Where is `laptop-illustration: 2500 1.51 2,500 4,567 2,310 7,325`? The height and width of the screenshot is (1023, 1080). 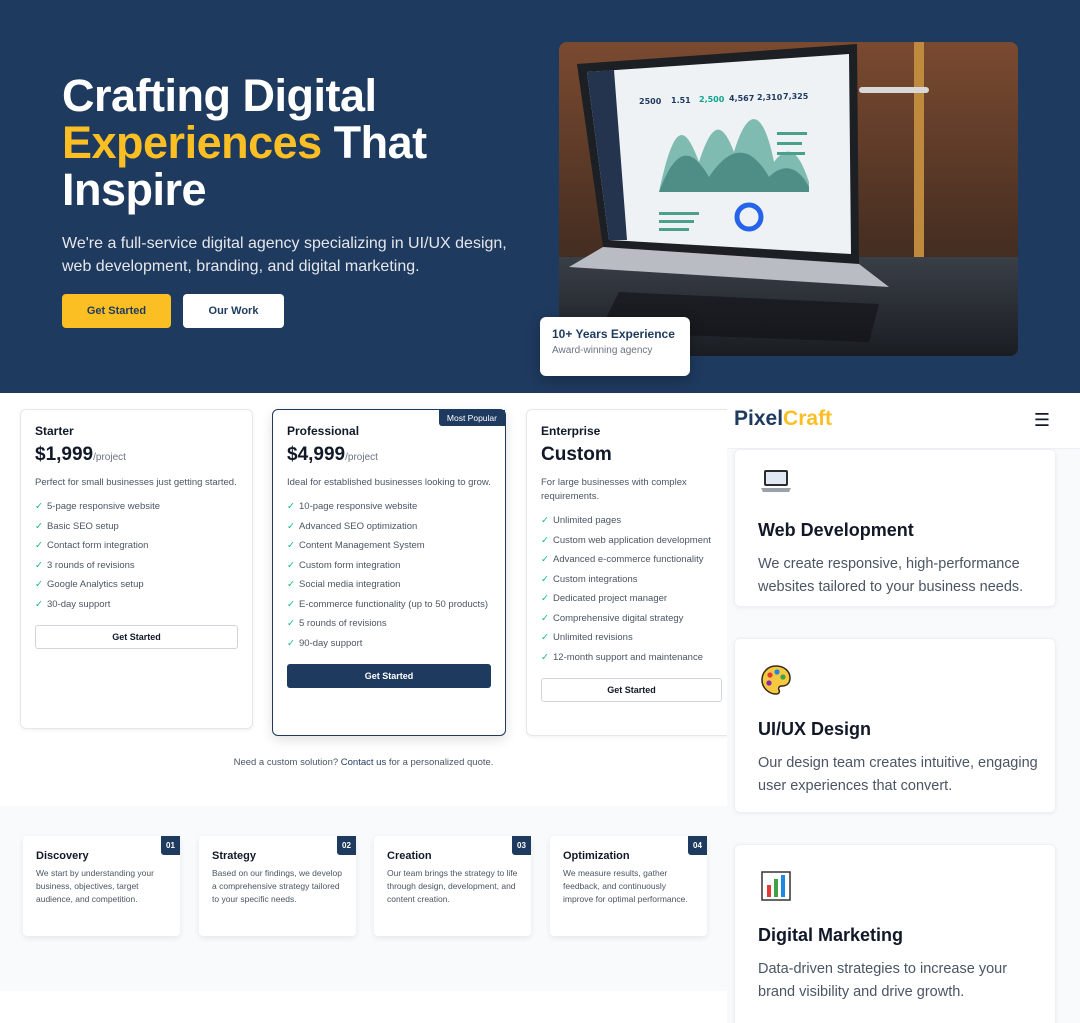
laptop-illustration: 2500 1.51 2,500 4,567 2,310 7,325 is located at coordinates (788, 199).